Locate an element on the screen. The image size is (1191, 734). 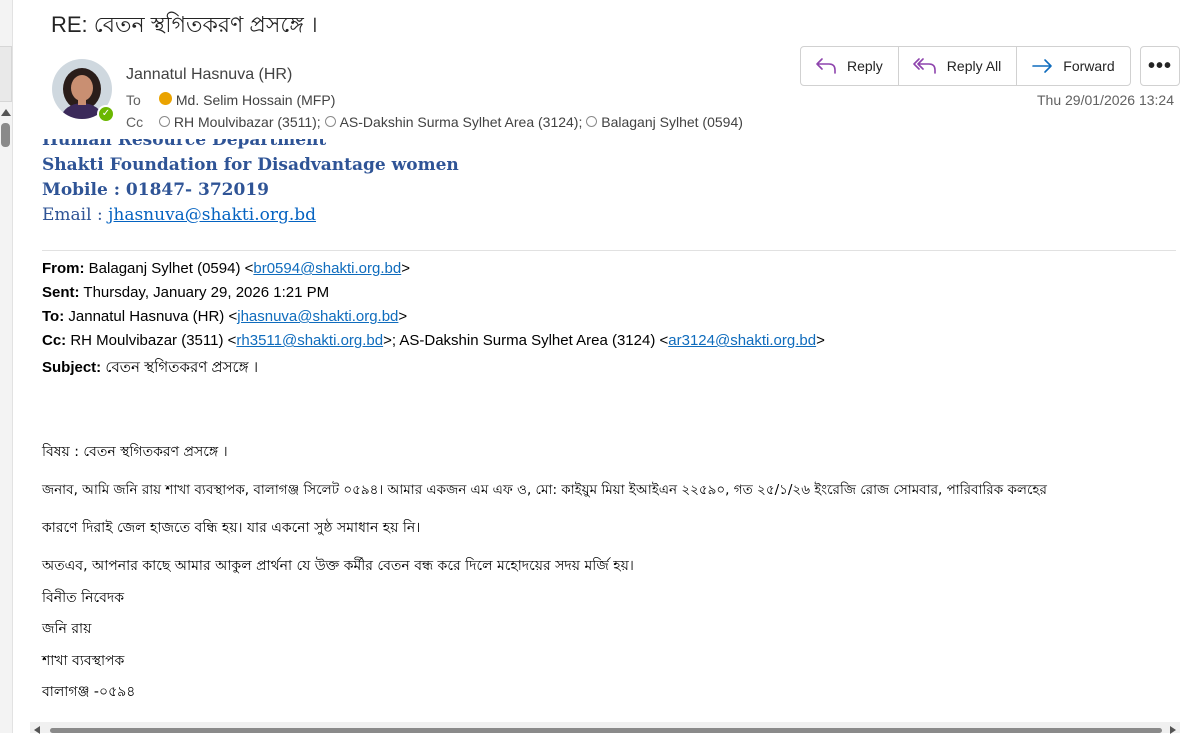
to-name: Jannatul Hasnuva (HR) < is located at coordinates (153, 316).